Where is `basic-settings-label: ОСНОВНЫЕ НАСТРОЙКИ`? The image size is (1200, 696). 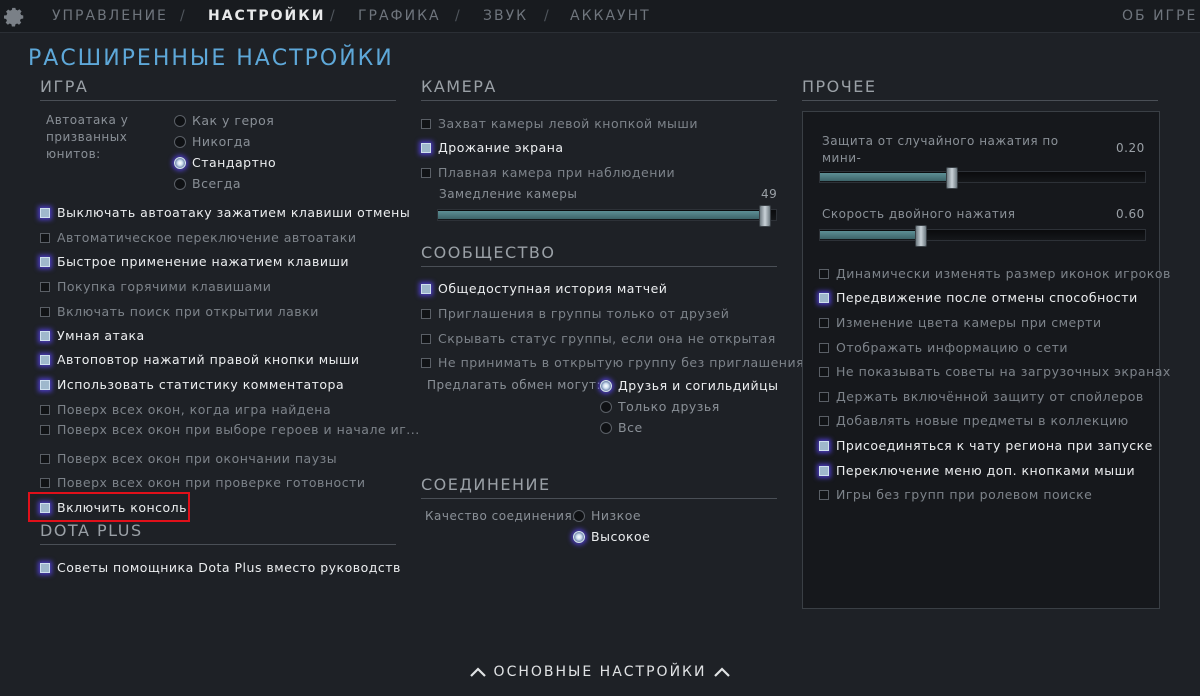 basic-settings-label: ОСНОВНЫЕ НАСТРОЙКИ is located at coordinates (600, 672).